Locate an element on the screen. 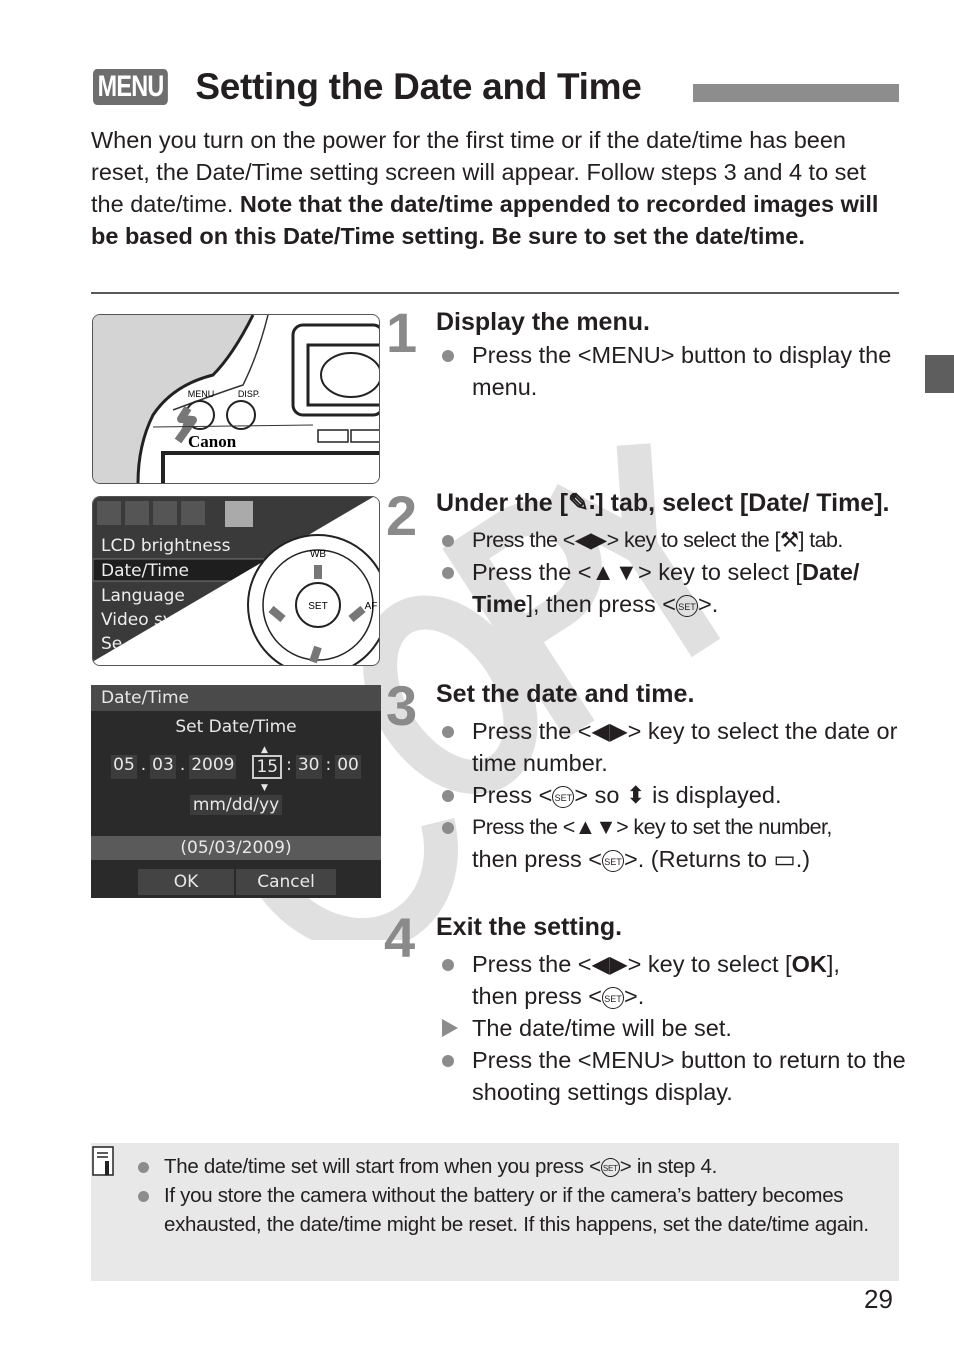 The width and height of the screenshot is (954, 1345). lcd-date-time-fields: 05. 03. 2009 15: 30: 00 is located at coordinates (236, 767).